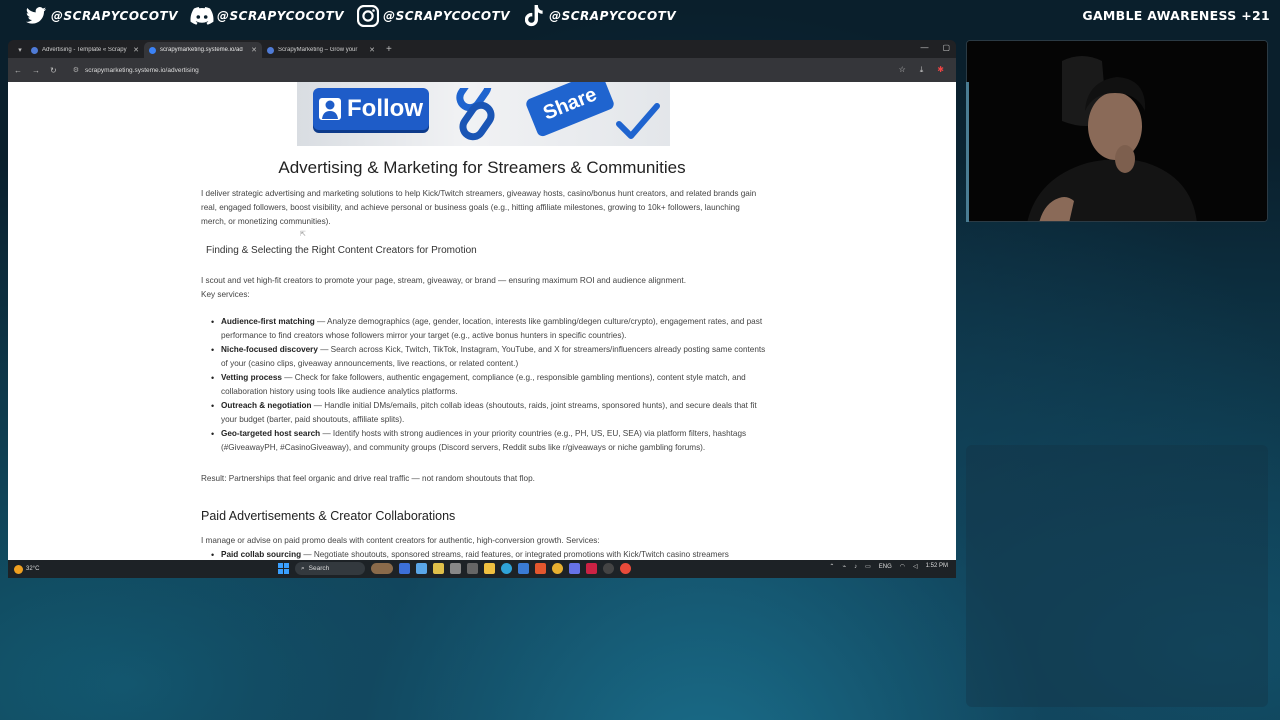 Image resolution: width=1280 pixels, height=720 pixels. Describe the element at coordinates (303, 568) in the screenshot. I see `search-icon: ⌕` at that location.